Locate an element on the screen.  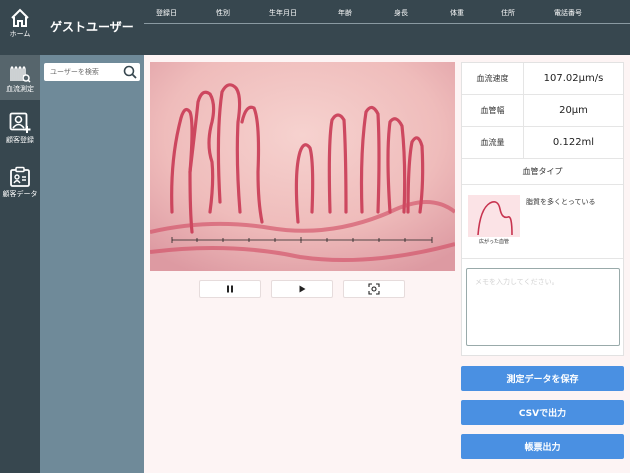
col-phone: 電話番号 is located at coordinates (568, 13).